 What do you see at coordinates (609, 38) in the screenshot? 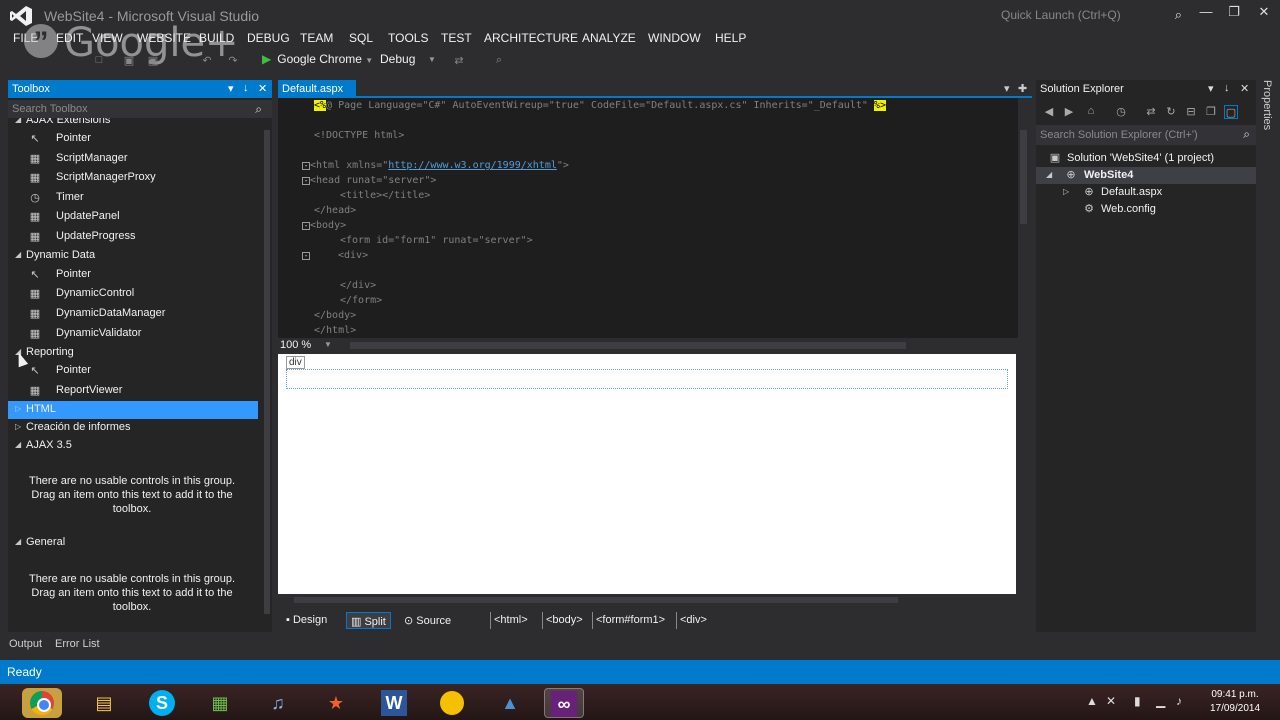
I see `menu-analyze: ANALYZE` at bounding box center [609, 38].